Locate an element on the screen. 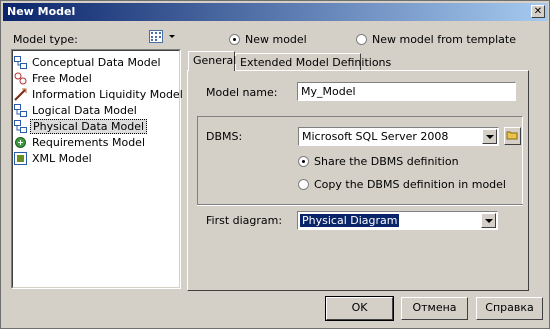 This screenshot has width=552, height=331. model-type-item-logical: Logical Data Model is located at coordinates (76, 110).